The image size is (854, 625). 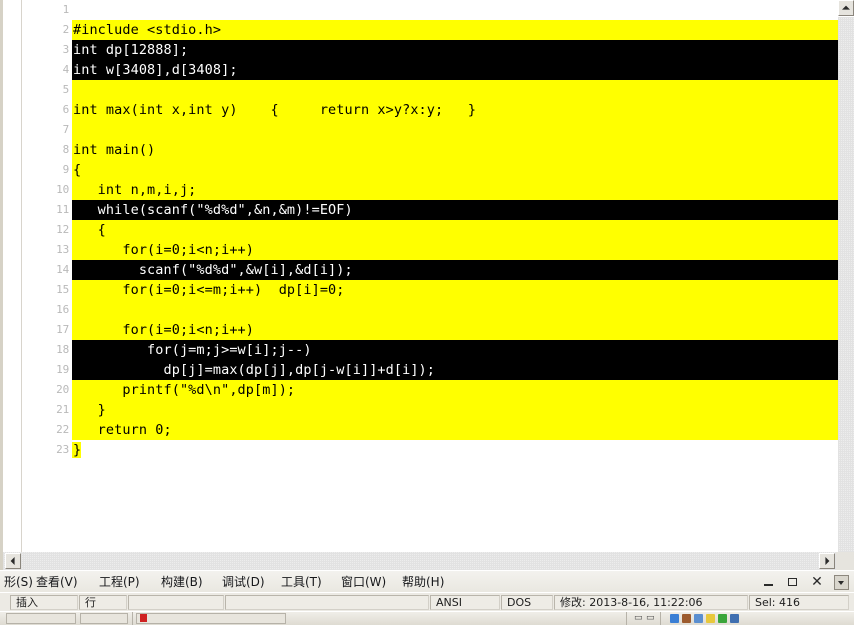 I want to click on windows-taskbar: ▭ ▭, so click(x=427, y=618).